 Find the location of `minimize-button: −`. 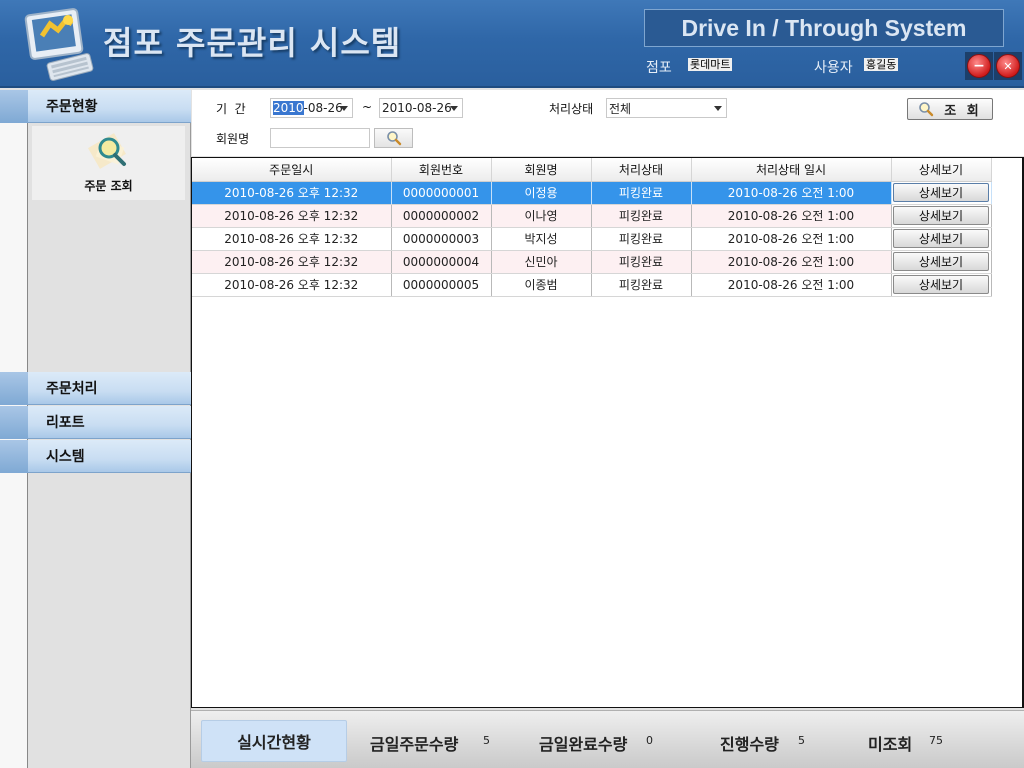

minimize-button: − is located at coordinates (979, 66).